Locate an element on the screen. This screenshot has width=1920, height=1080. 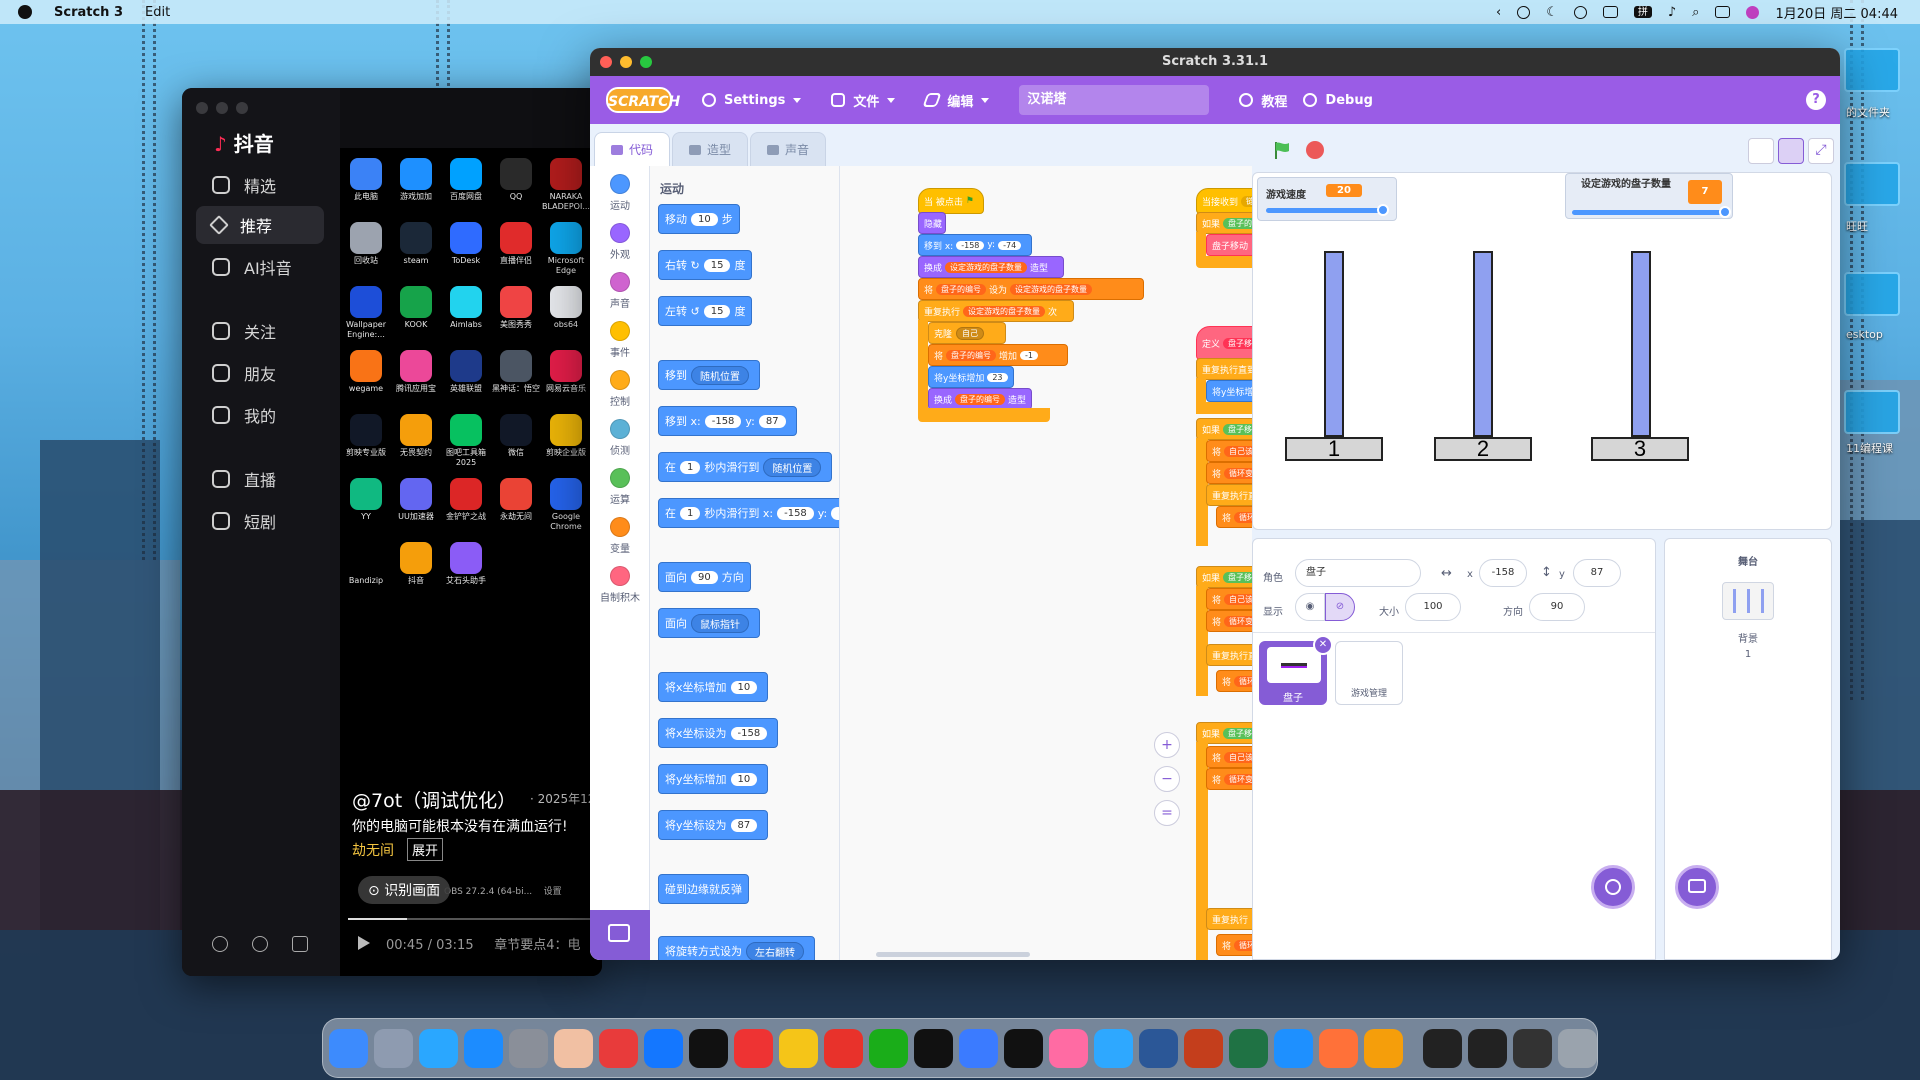
script3-set-8: 将循环变量 is located at coordinates (1229, 779).